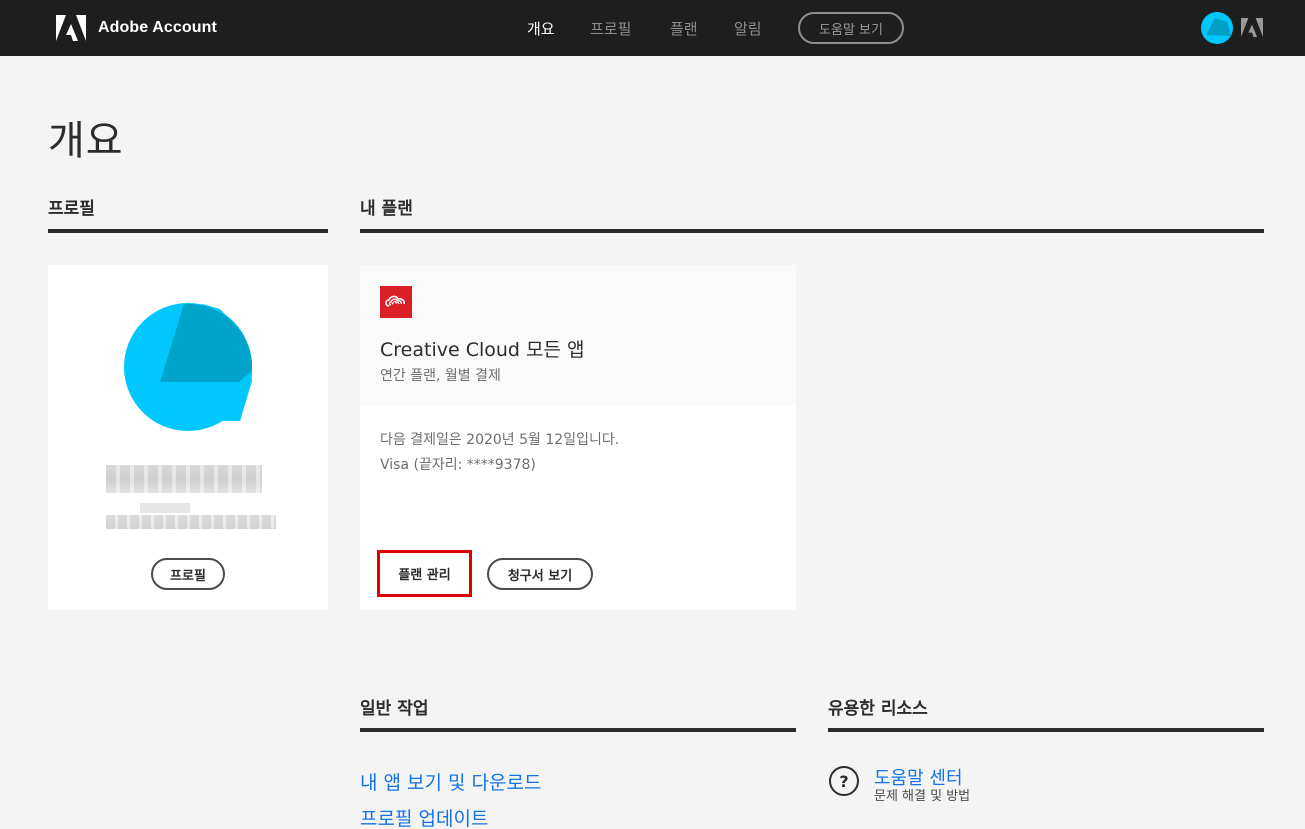 The image size is (1305, 829). Describe the element at coordinates (396, 302) in the screenshot. I see `creative-cloud-icon` at that location.